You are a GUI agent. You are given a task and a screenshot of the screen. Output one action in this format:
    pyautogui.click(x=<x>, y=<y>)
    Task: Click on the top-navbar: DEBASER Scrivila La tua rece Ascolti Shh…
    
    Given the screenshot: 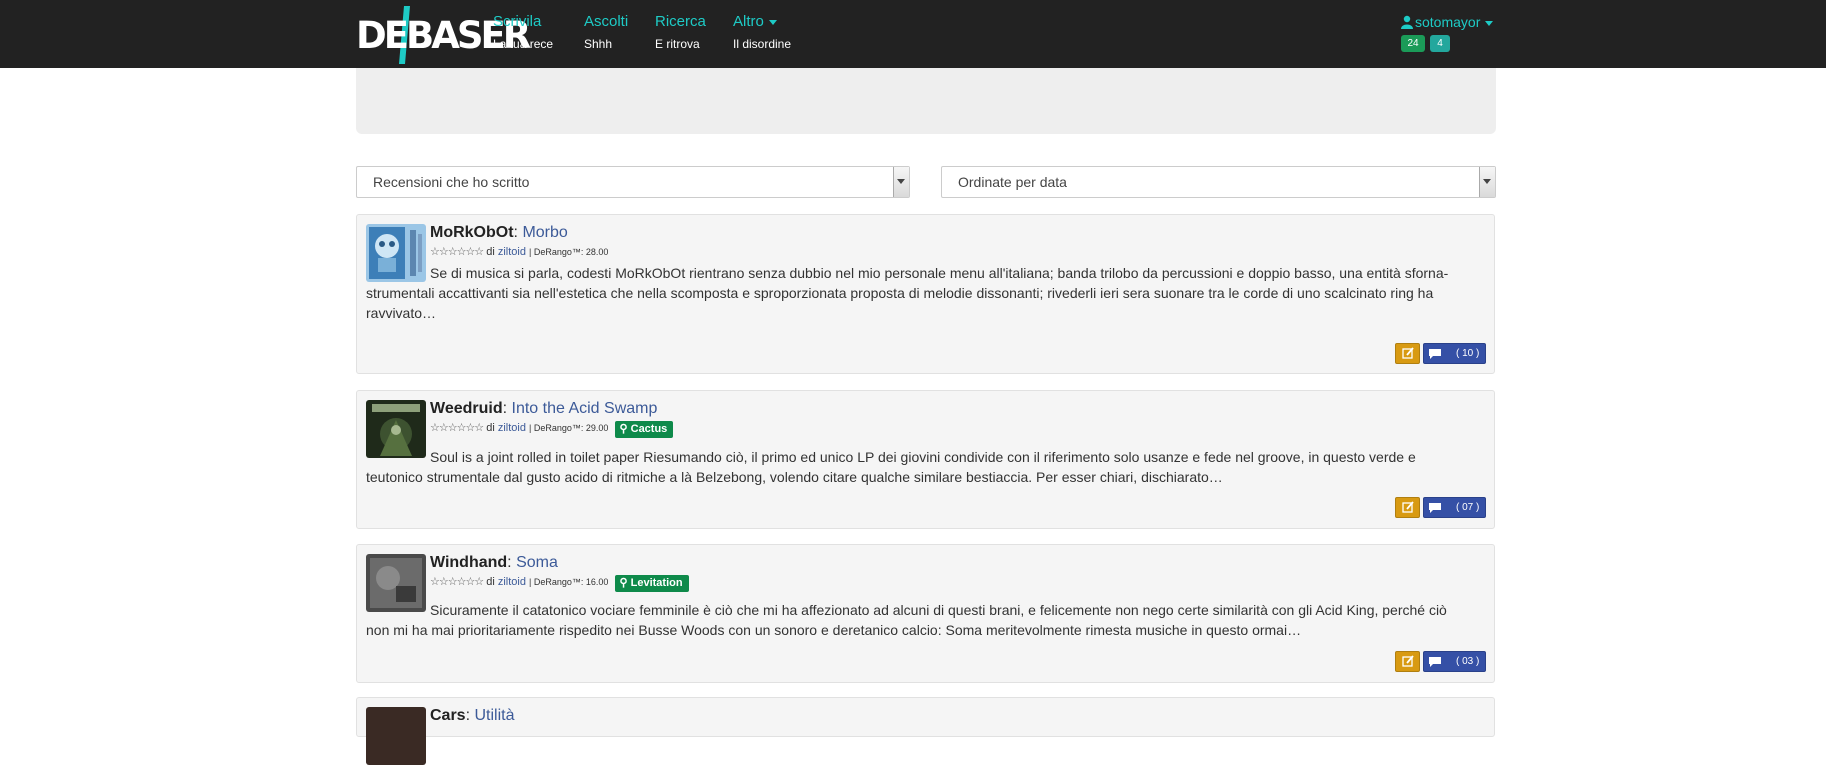 What is the action you would take?
    pyautogui.click(x=913, y=34)
    